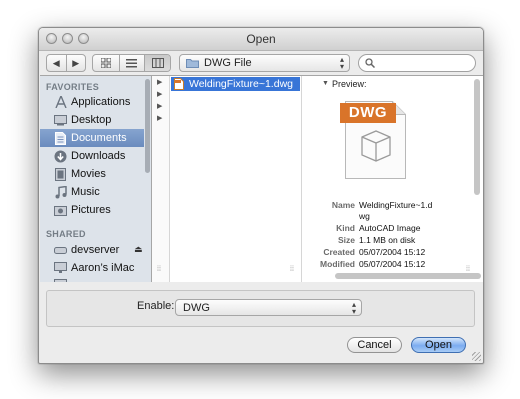 The width and height of the screenshot is (520, 399). I want to click on column-view-button, so click(157, 63).